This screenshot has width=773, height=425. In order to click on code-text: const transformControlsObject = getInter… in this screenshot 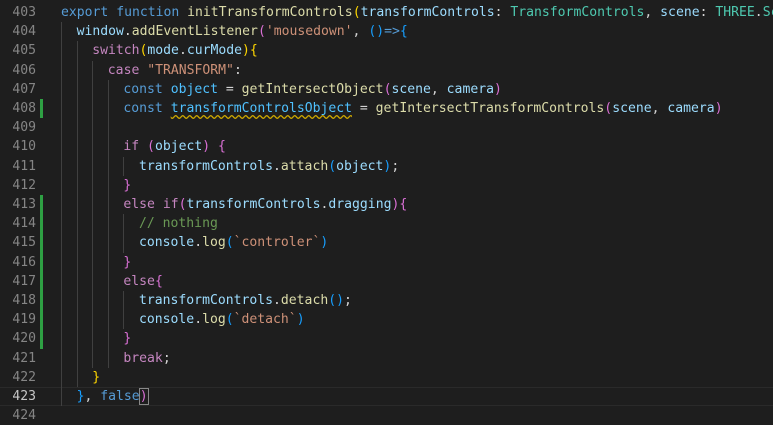, I will do `click(422, 108)`.